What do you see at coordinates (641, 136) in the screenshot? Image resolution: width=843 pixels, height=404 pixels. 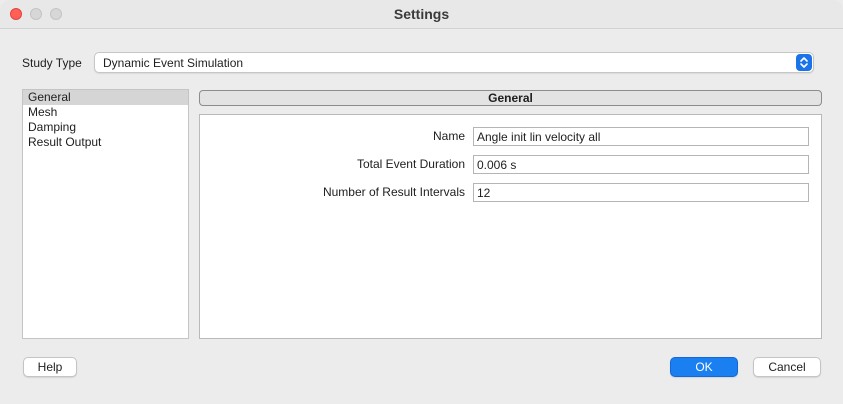 I see `name-field` at bounding box center [641, 136].